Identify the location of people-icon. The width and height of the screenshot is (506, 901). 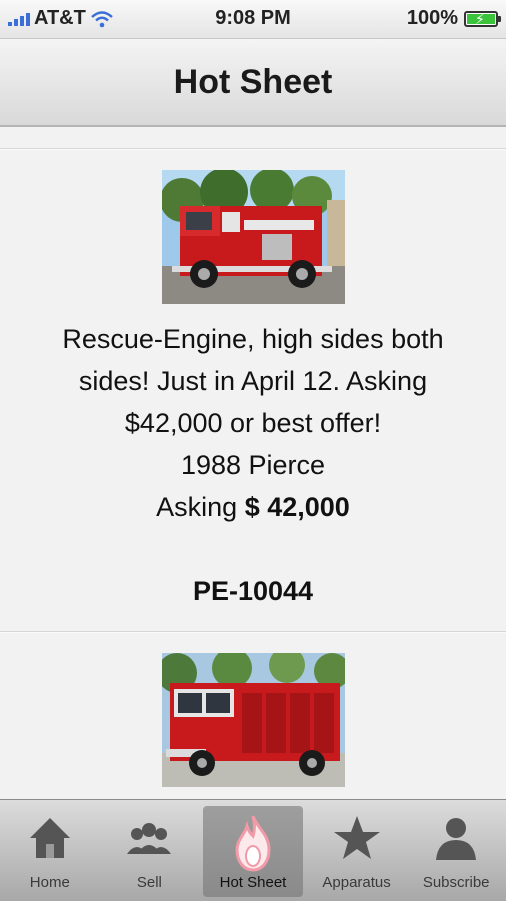
(149, 838).